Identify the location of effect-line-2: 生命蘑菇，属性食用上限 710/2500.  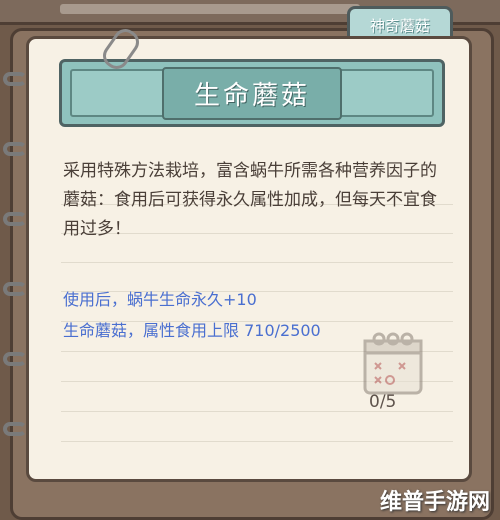
(192, 330).